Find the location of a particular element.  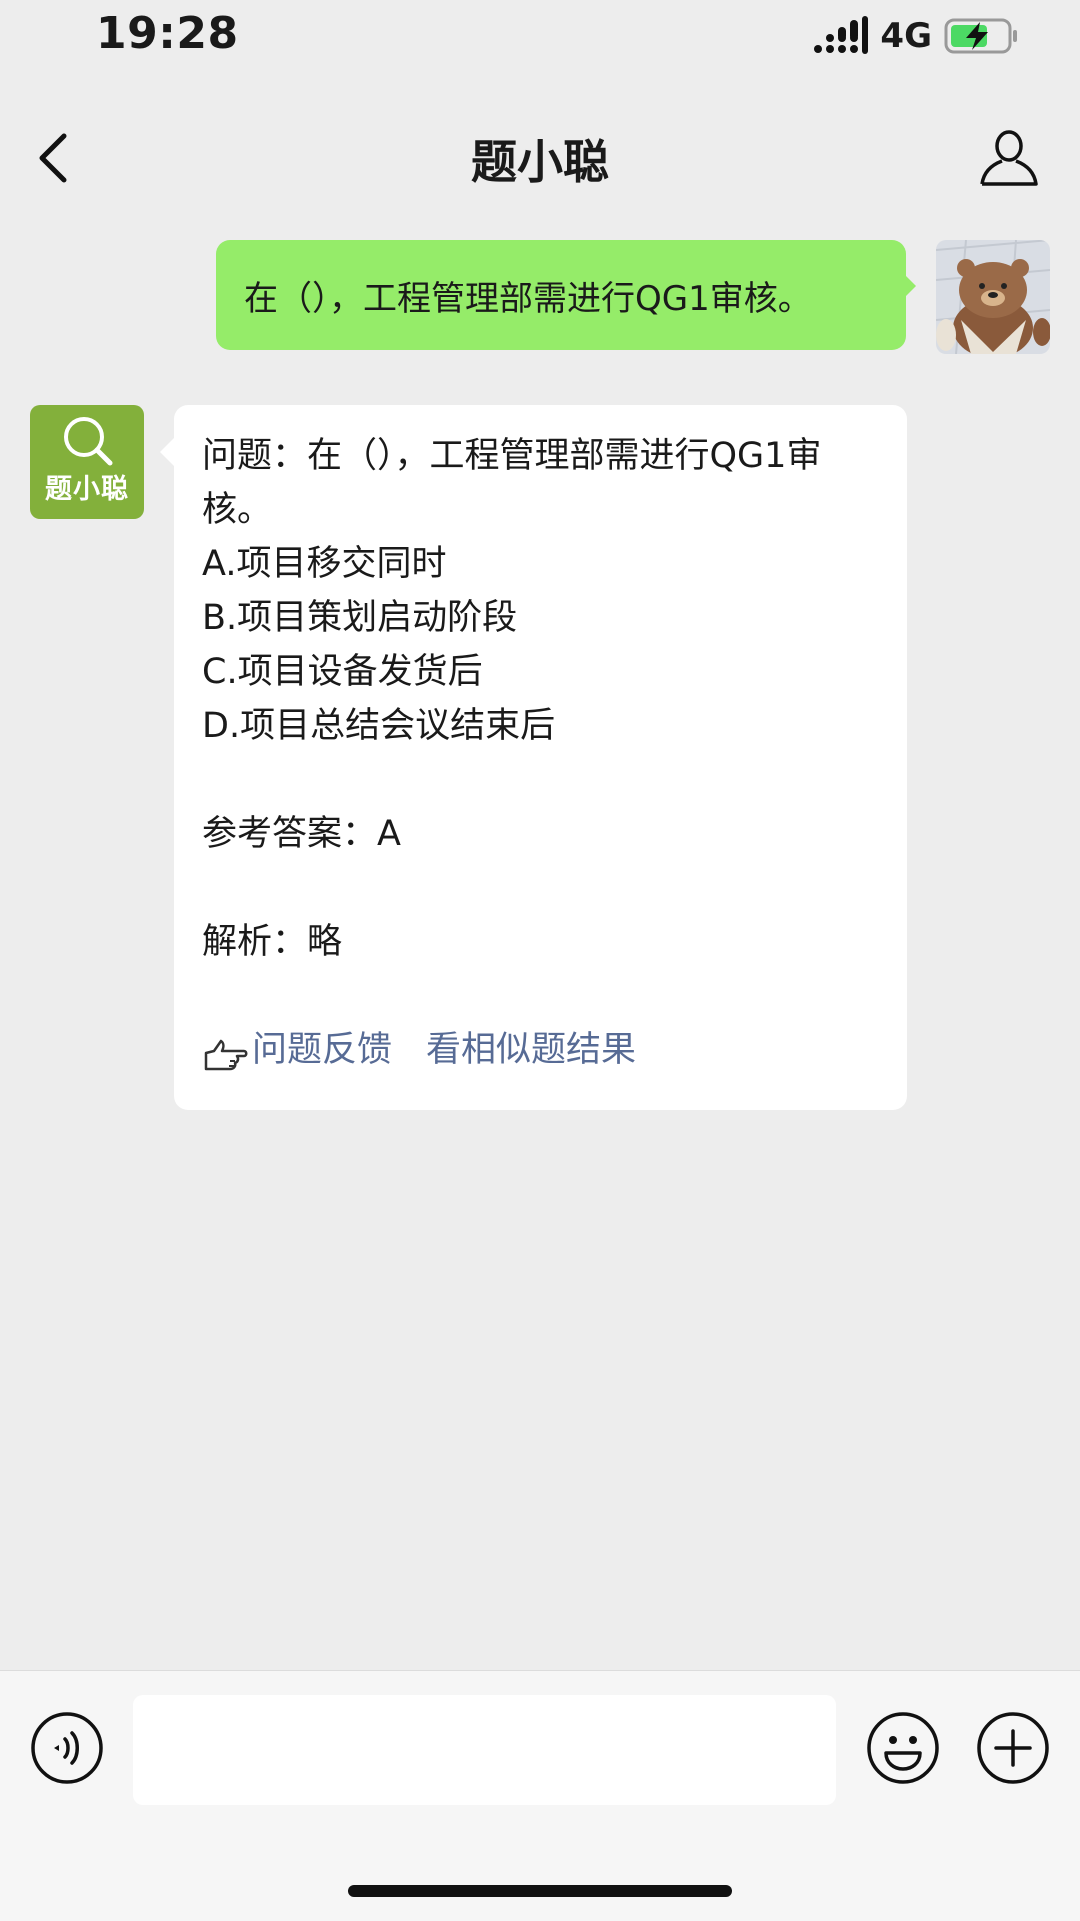

bot-avatar: 题小聪 is located at coordinates (87, 462).